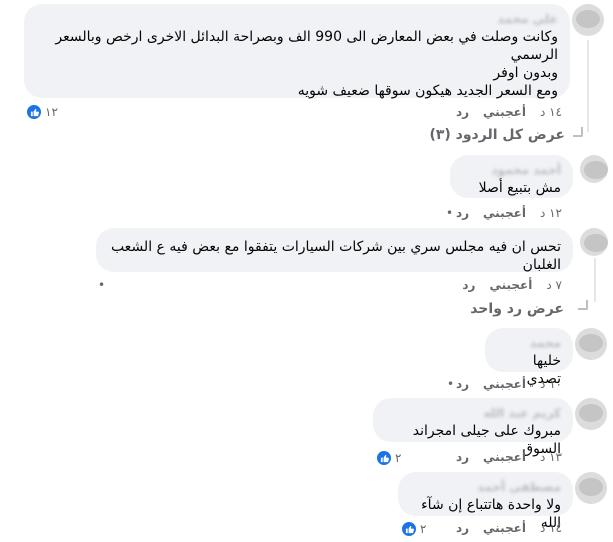 The image size is (613, 542). I want to click on comment-time: ١٢ د, so click(551, 213).